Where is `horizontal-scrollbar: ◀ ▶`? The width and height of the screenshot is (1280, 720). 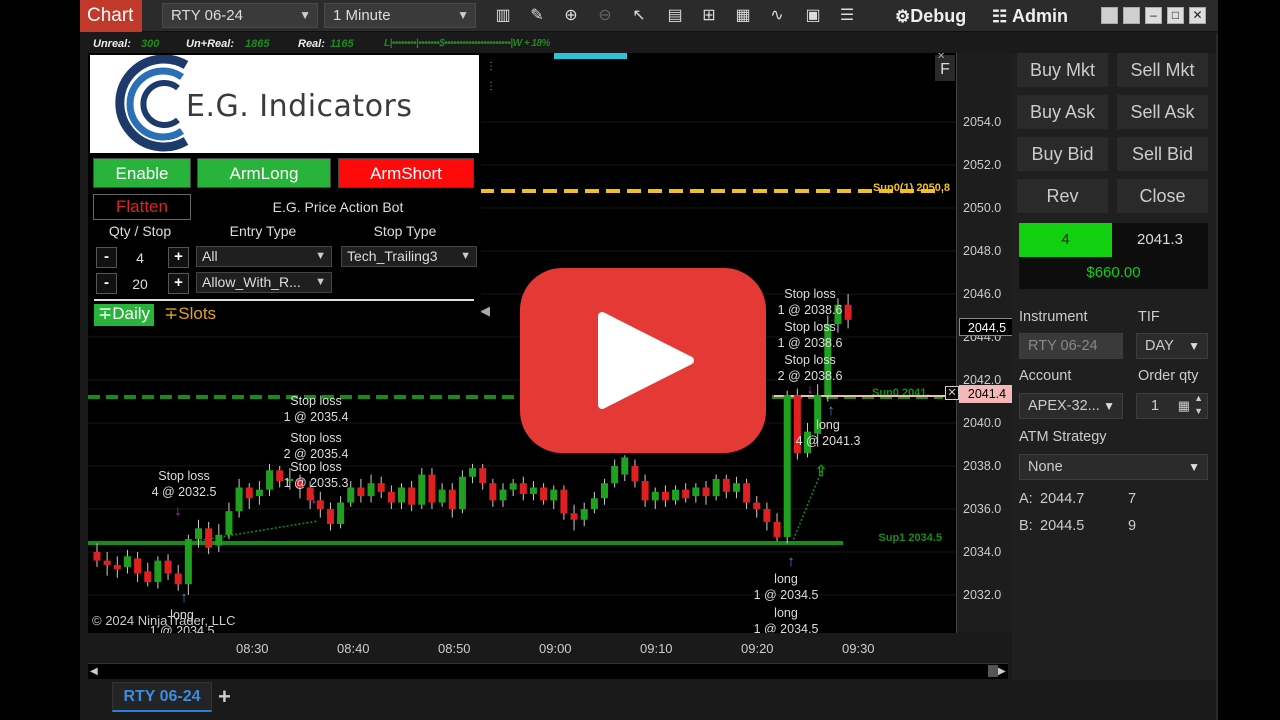 horizontal-scrollbar: ◀ ▶ is located at coordinates (548, 671).